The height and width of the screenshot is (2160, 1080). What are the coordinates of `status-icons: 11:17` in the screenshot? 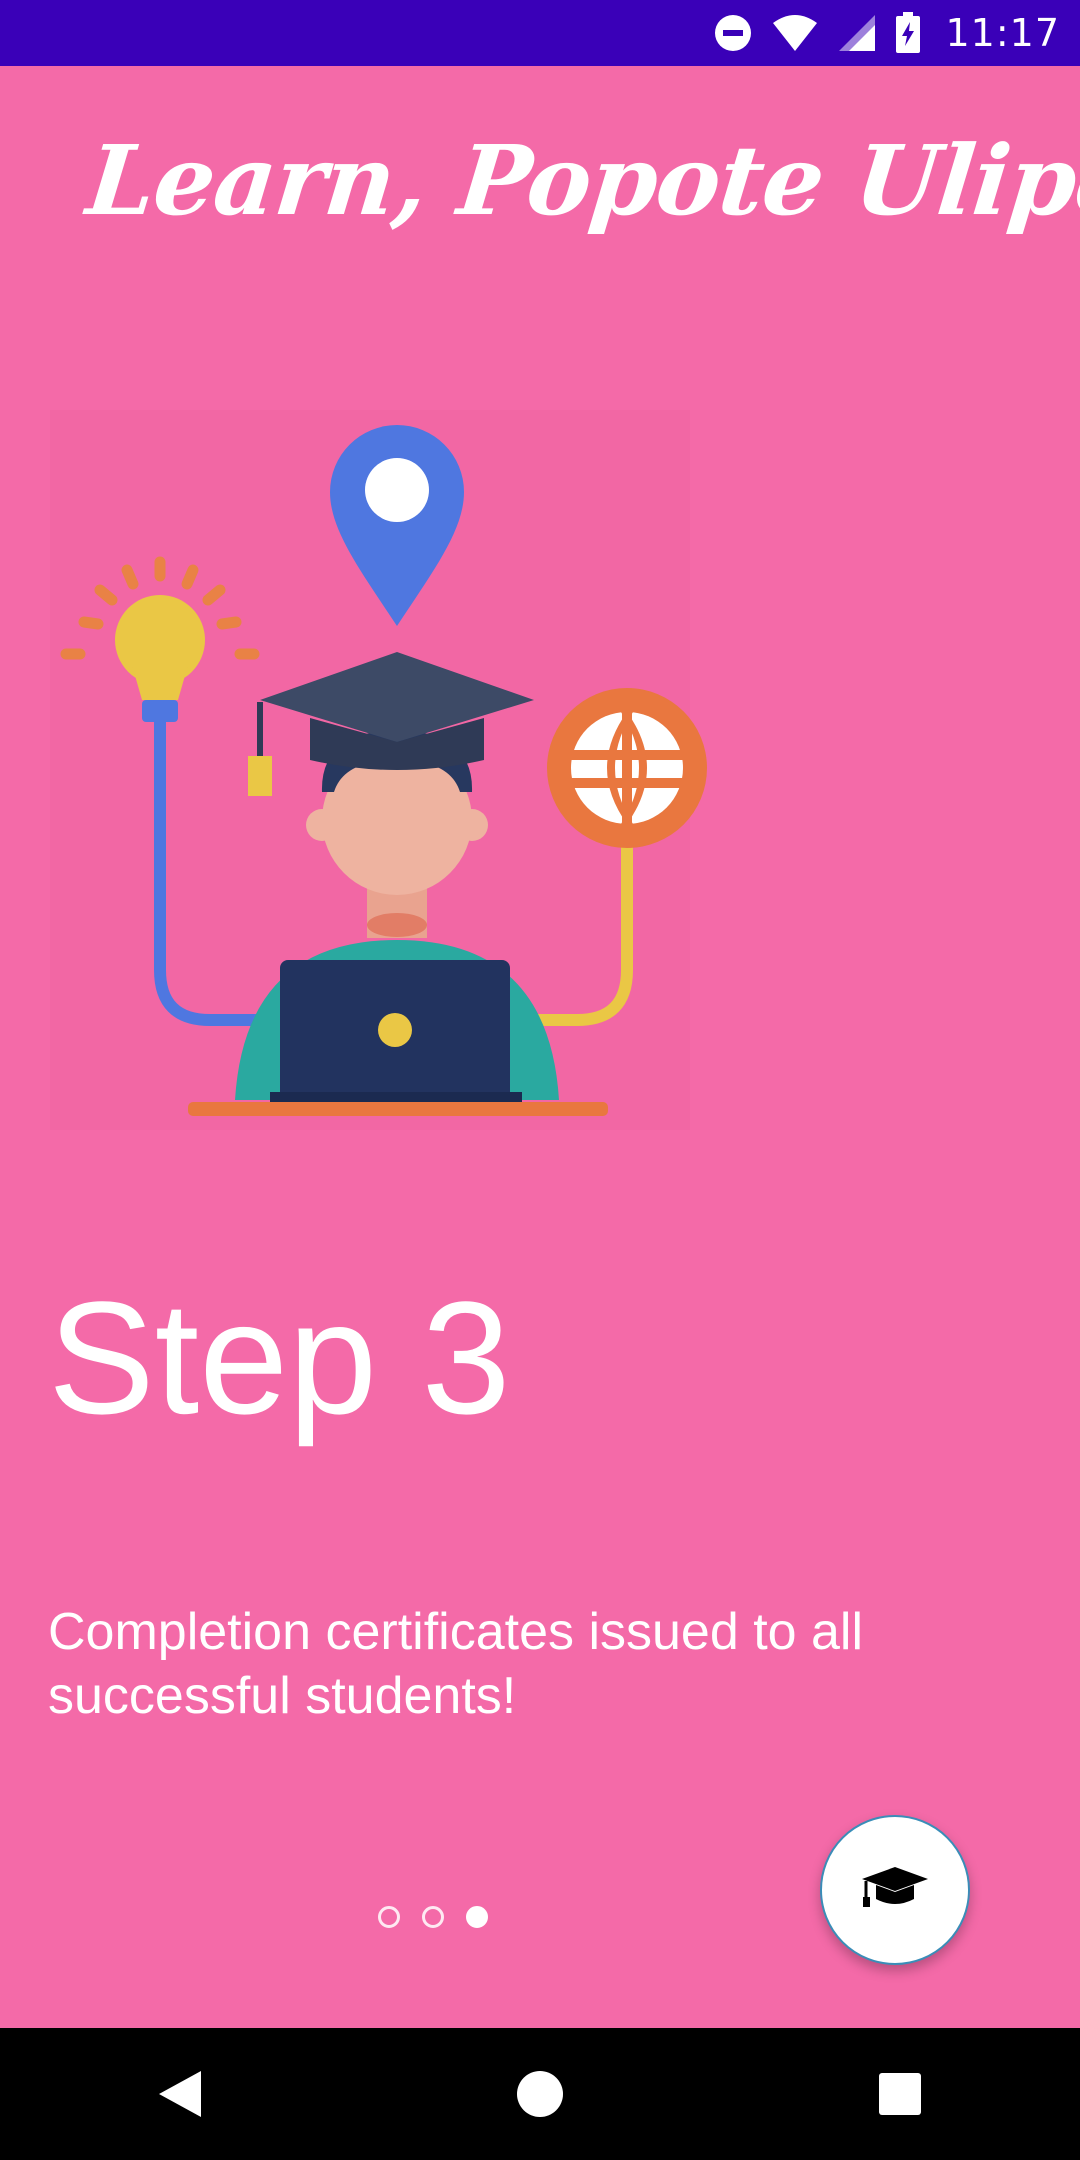 It's located at (886, 33).